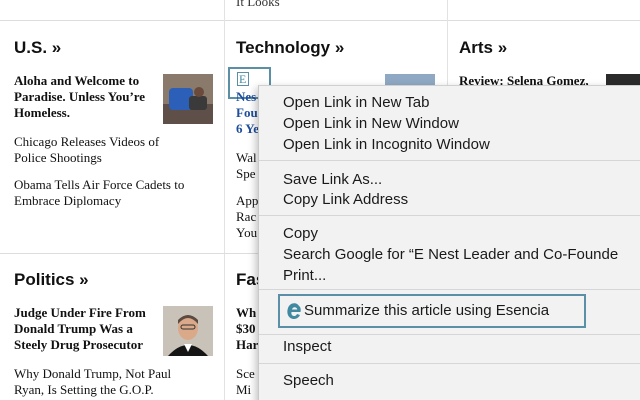 The image size is (640, 400). What do you see at coordinates (247, 113) in the screenshot?
I see `story-headline-selected: Fou` at bounding box center [247, 113].